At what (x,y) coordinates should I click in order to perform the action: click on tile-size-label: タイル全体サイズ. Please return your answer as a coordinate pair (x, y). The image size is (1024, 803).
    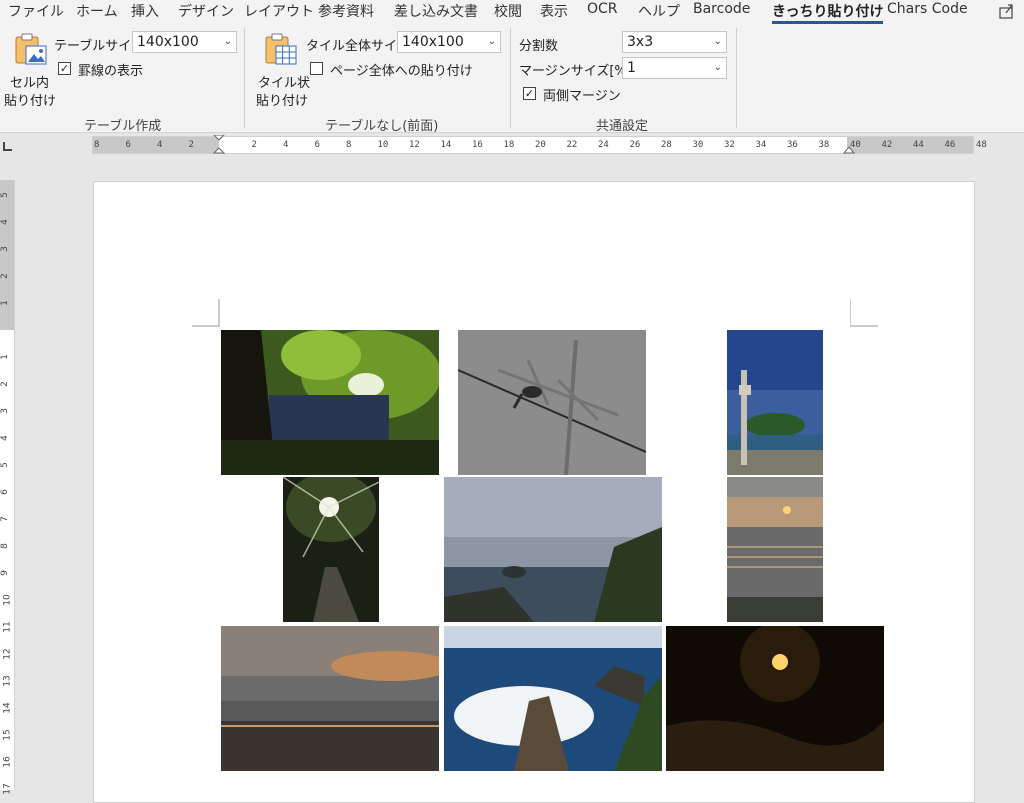
    Looking at the image, I should click on (358, 46).